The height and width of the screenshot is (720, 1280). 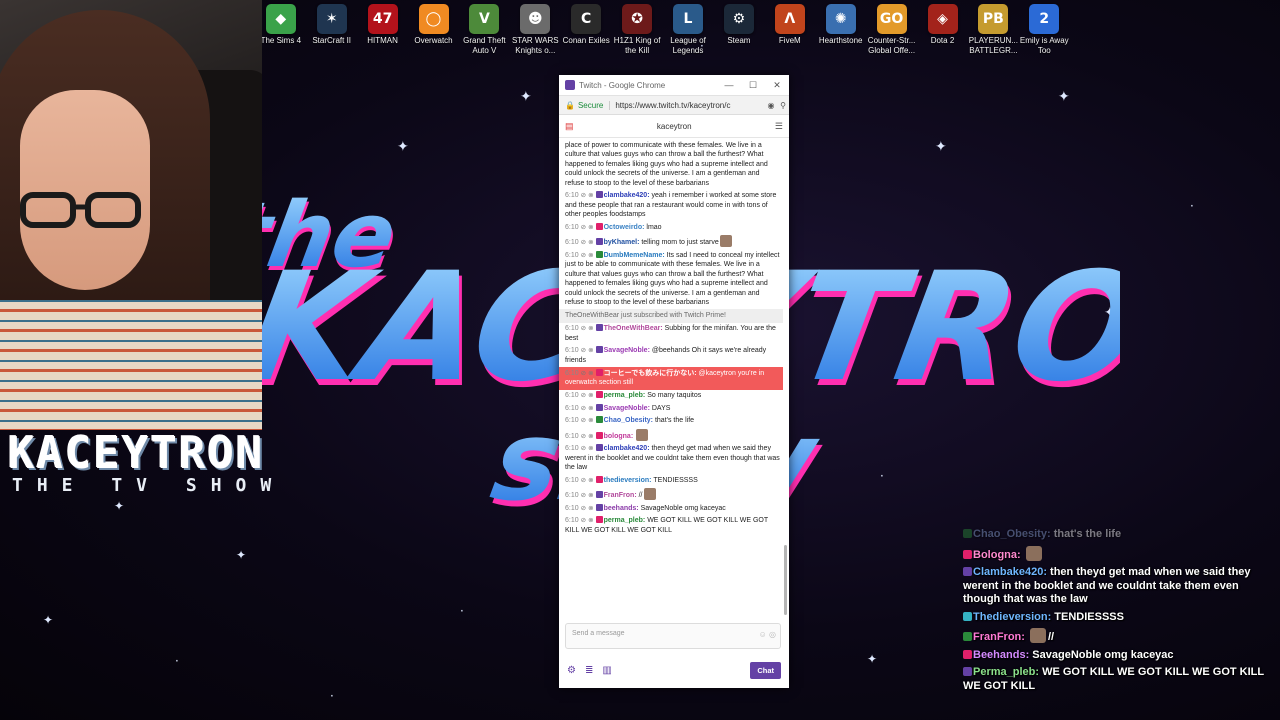 What do you see at coordinates (779, 126) in the screenshot?
I see `users-icon: ☰` at bounding box center [779, 126].